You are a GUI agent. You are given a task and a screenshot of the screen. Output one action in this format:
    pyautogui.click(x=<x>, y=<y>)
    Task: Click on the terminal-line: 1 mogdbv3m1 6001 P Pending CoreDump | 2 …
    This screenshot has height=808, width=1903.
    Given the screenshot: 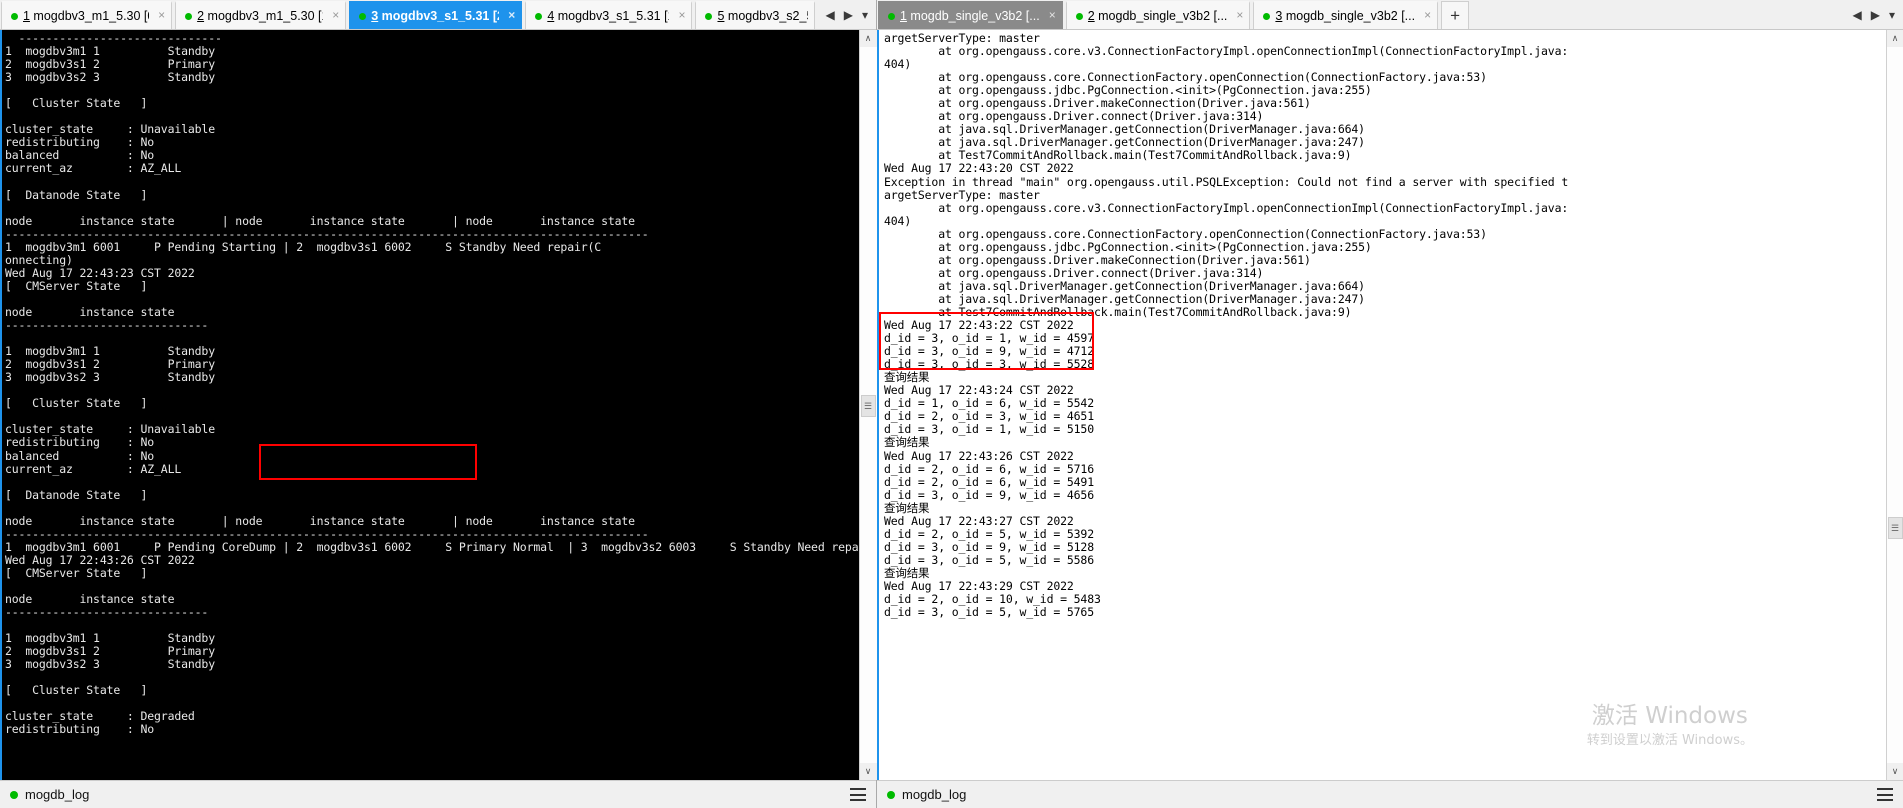 What is the action you would take?
    pyautogui.click(x=432, y=546)
    